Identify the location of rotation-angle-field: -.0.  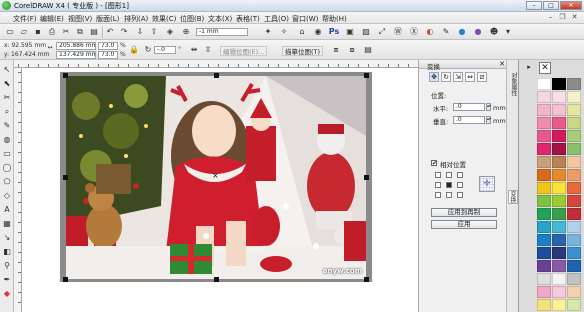
(165, 50).